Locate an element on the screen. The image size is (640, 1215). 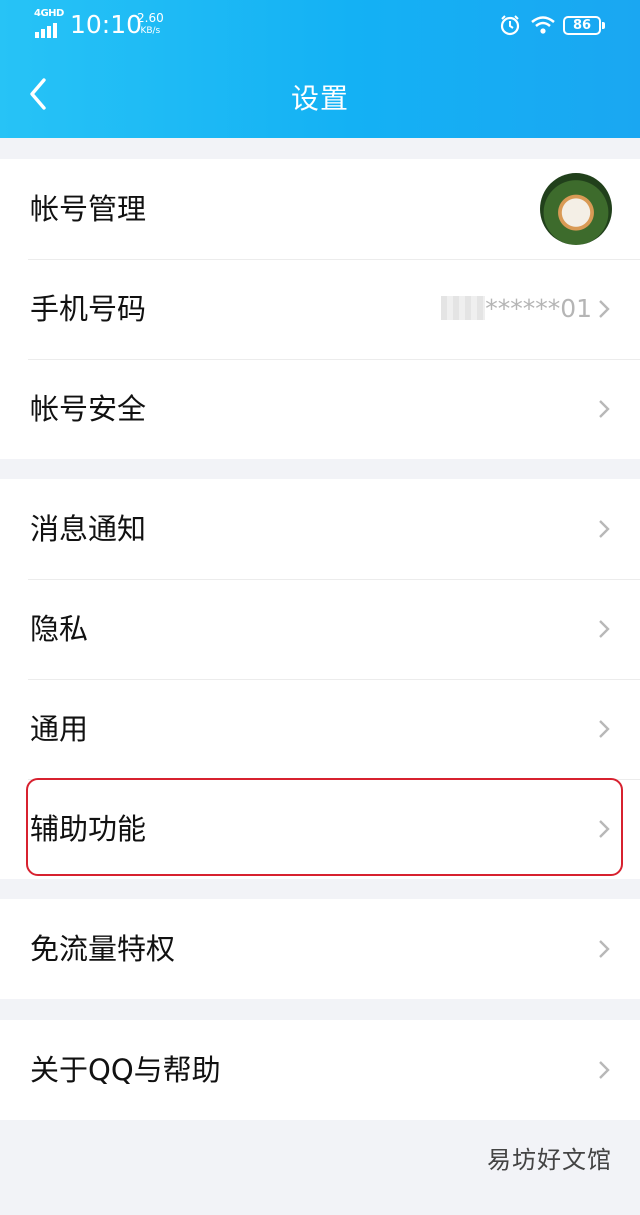
settings-item-about-help: 关于QQ与帮助 is located at coordinates (320, 1070).